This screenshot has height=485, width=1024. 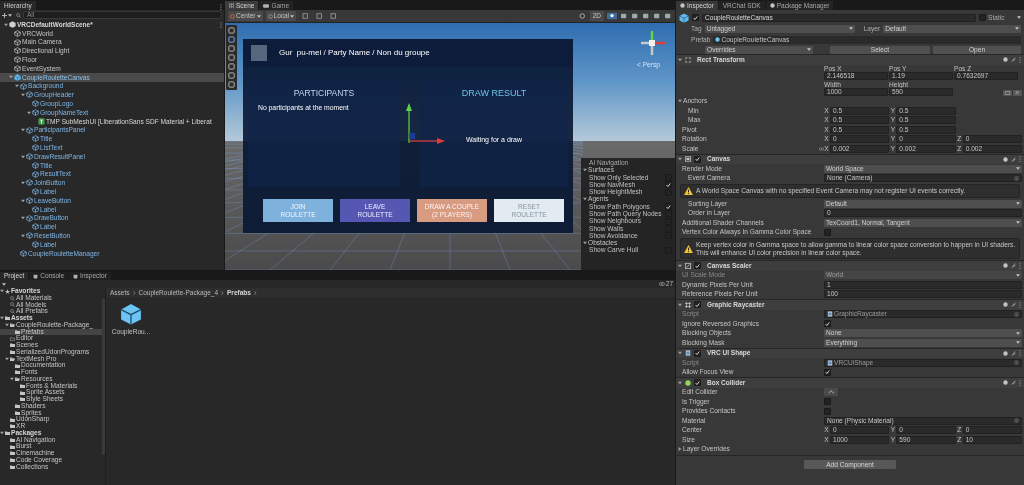 What do you see at coordinates (494, 93) in the screenshot?
I see `panel-title: DRAW RESULT` at bounding box center [494, 93].